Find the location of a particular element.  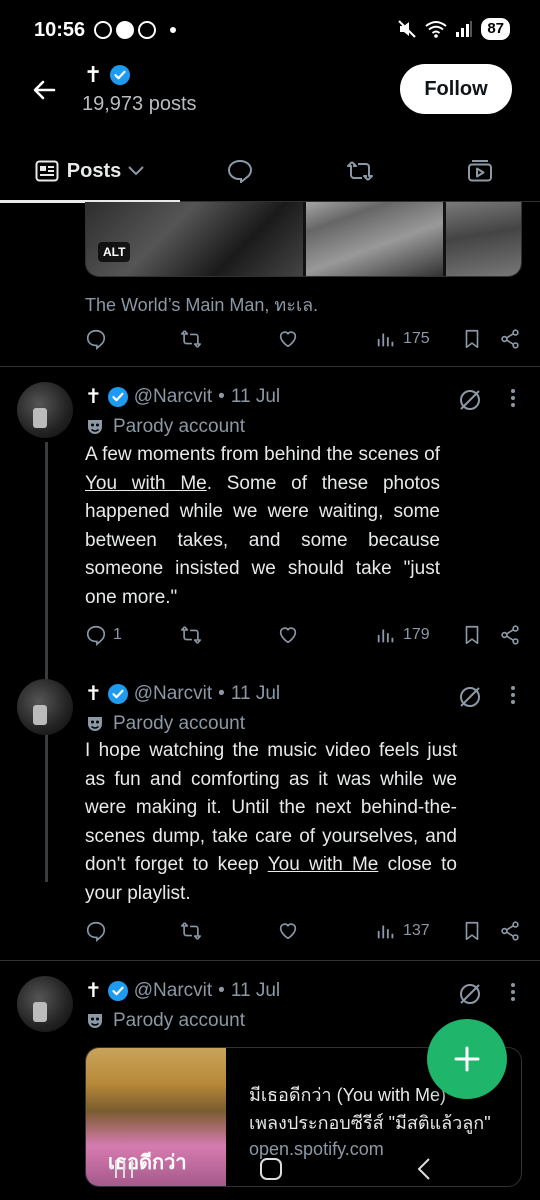

media-image: ALT is located at coordinates (195, 239).